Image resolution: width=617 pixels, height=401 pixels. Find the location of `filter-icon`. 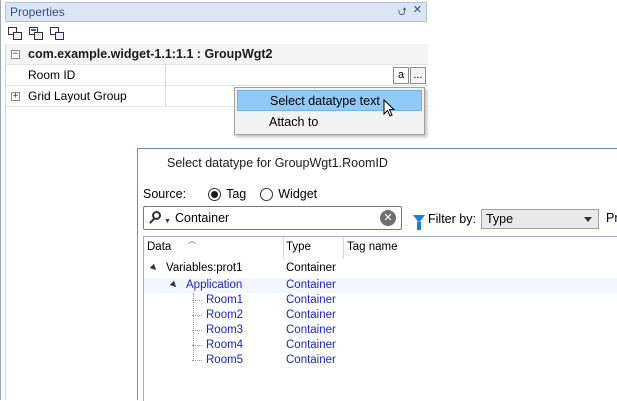

filter-icon is located at coordinates (419, 222).